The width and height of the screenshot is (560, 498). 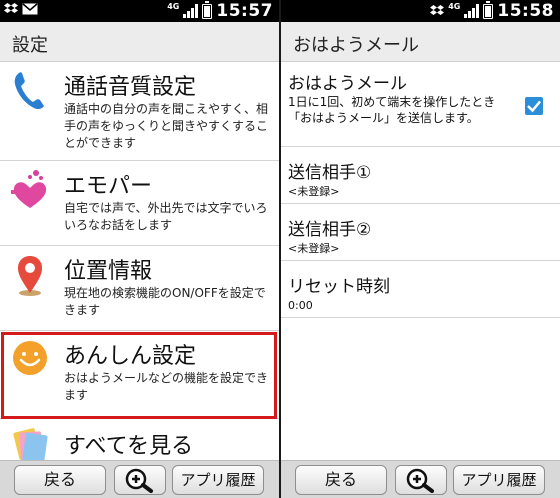 I want to click on menu-item-title: すべてを見る, so click(x=129, y=446).